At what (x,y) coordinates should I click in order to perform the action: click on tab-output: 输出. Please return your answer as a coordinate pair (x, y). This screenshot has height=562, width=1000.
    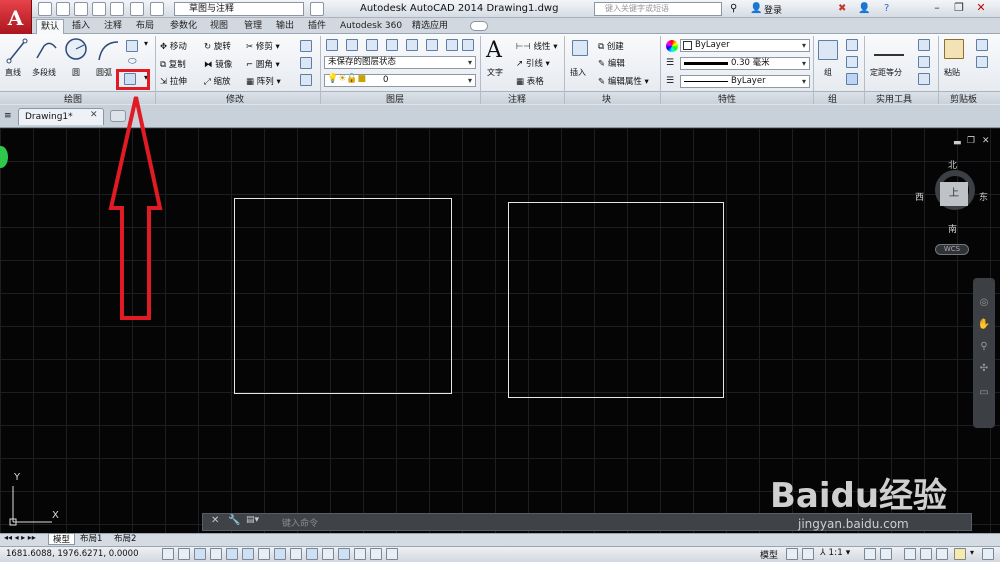
    Looking at the image, I should click on (285, 26).